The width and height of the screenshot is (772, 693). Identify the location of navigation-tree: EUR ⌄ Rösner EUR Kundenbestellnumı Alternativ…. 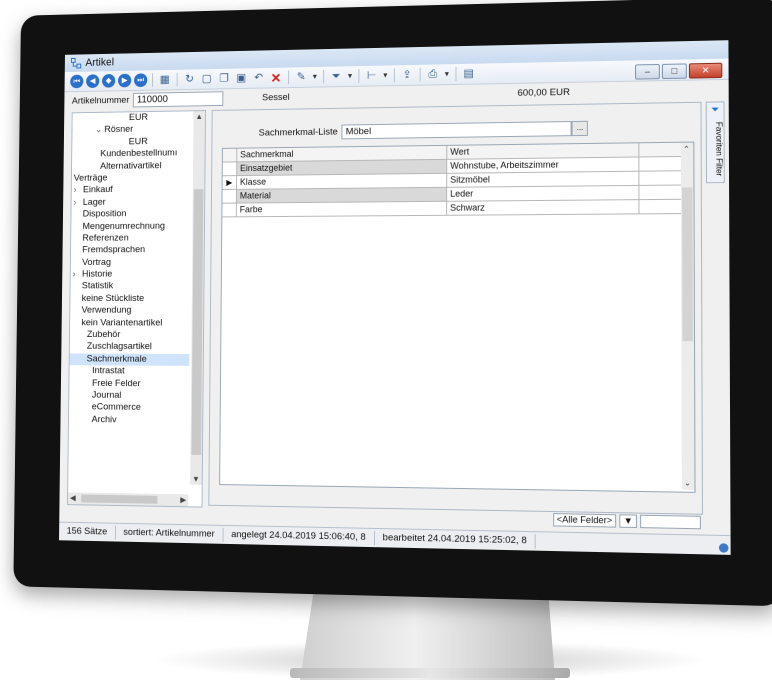
(129, 297).